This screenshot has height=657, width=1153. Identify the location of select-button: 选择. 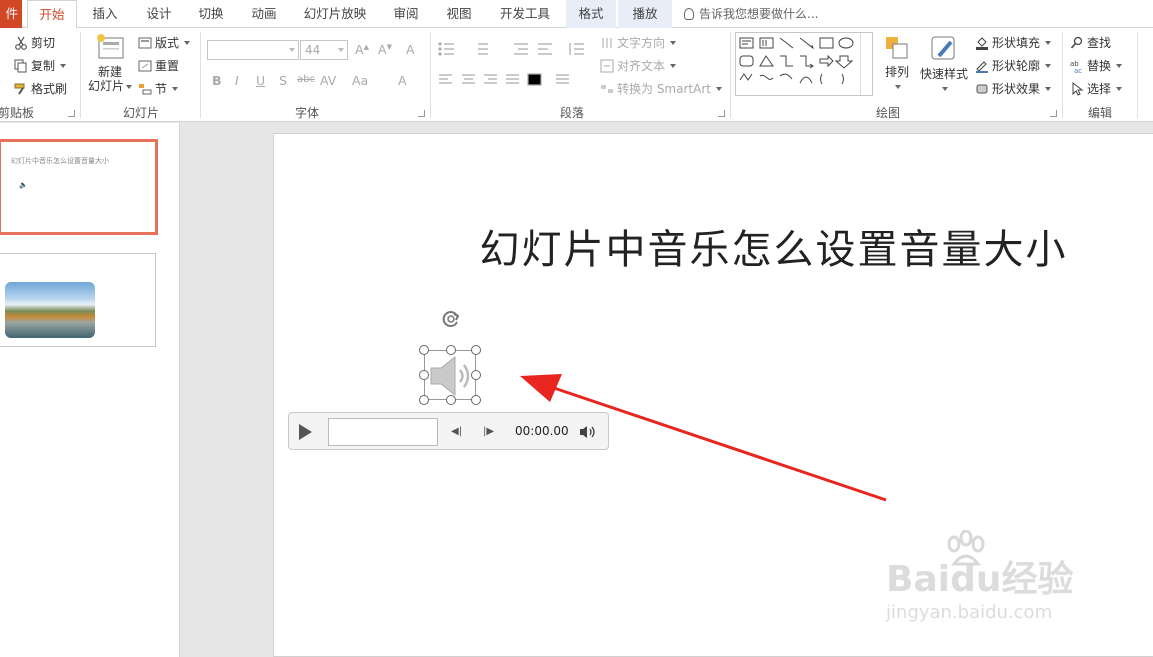
(1096, 88).